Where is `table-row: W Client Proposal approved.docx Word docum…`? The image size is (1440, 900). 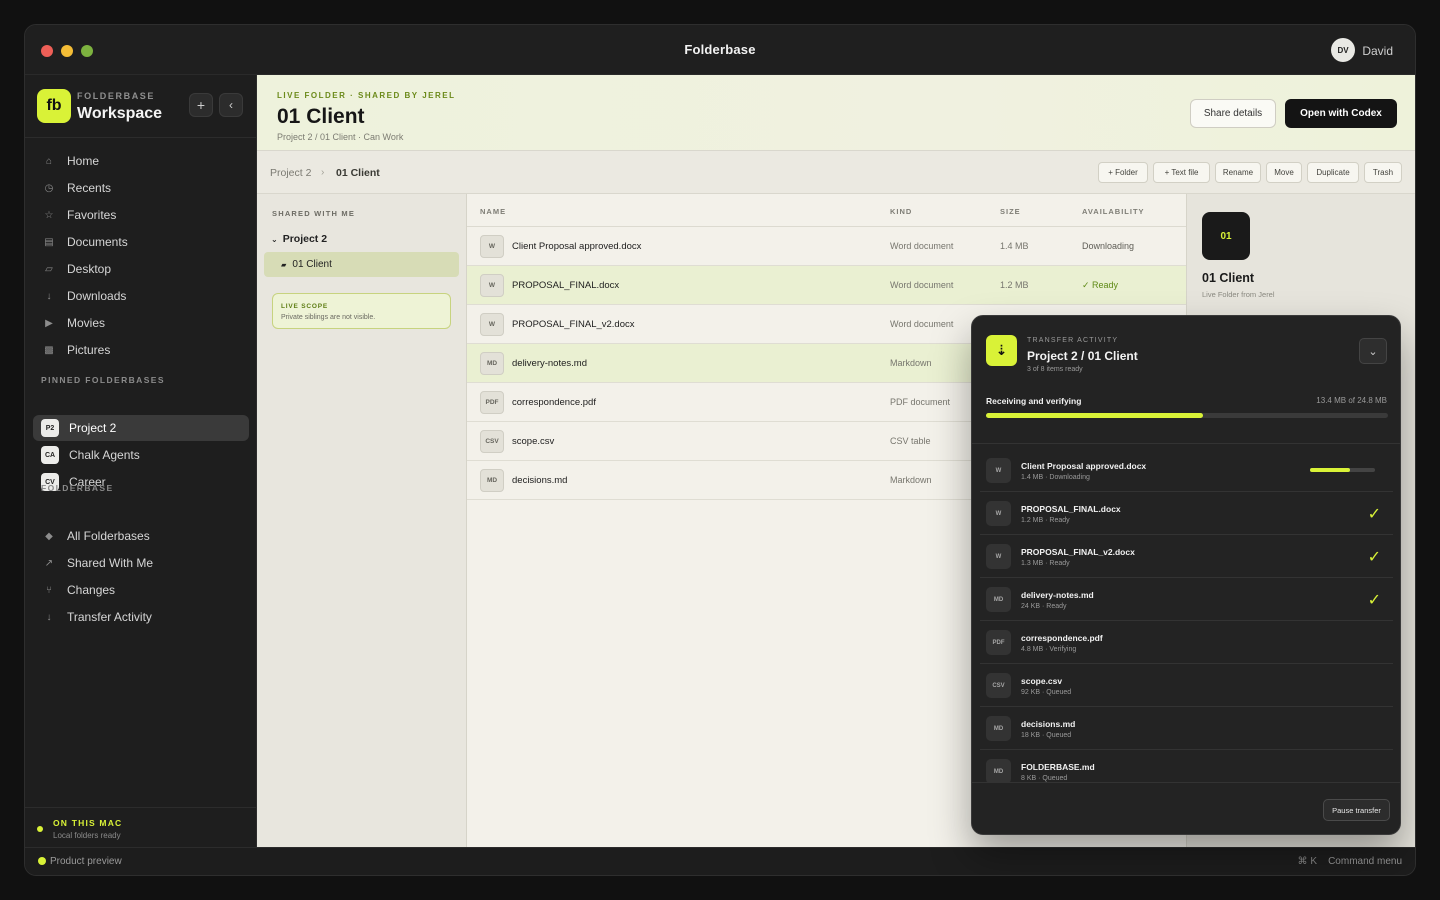
table-row: W Client Proposal approved.docx Word docum… is located at coordinates (826, 246).